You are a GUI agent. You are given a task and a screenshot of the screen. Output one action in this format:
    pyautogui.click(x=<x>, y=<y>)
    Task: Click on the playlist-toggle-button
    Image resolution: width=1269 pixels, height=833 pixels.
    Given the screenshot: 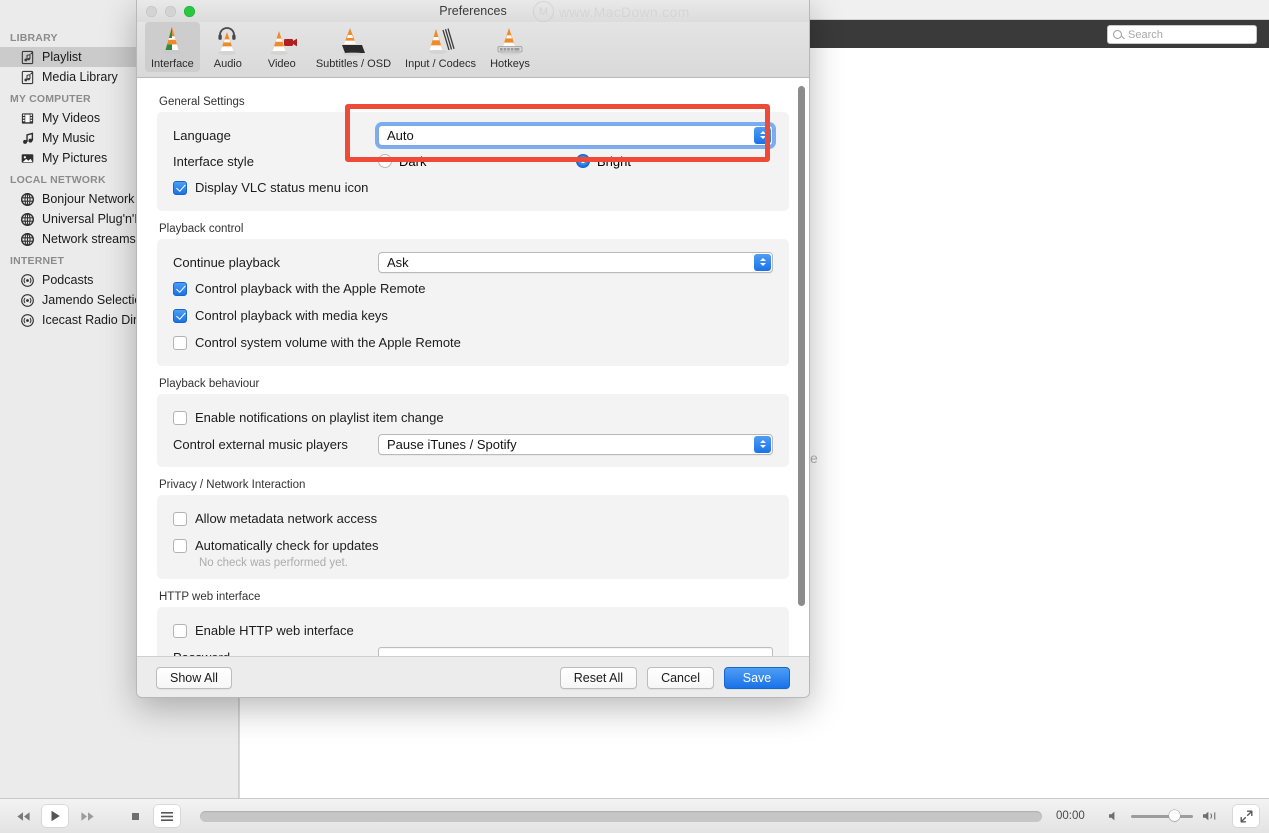 What is the action you would take?
    pyautogui.click(x=167, y=816)
    